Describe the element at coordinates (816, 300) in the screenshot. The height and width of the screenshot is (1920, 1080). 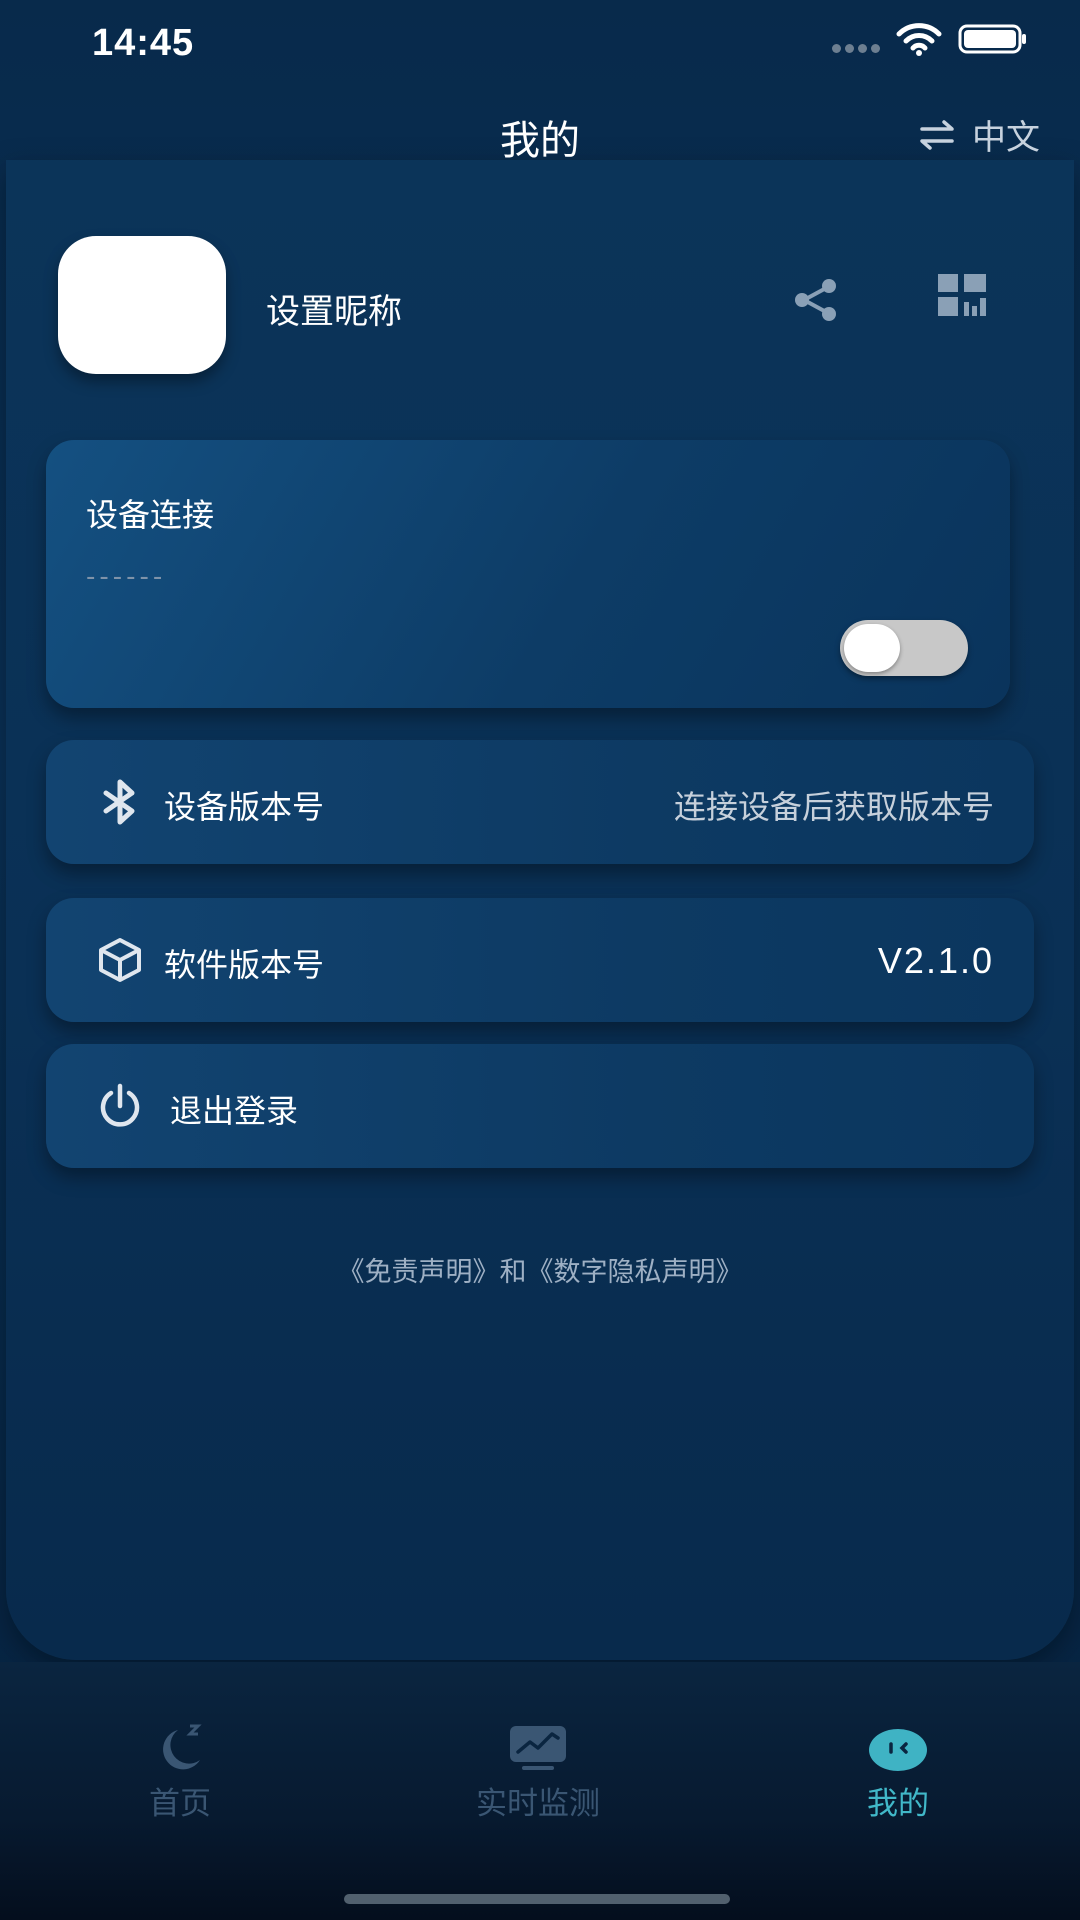
I see `share-icon` at that location.